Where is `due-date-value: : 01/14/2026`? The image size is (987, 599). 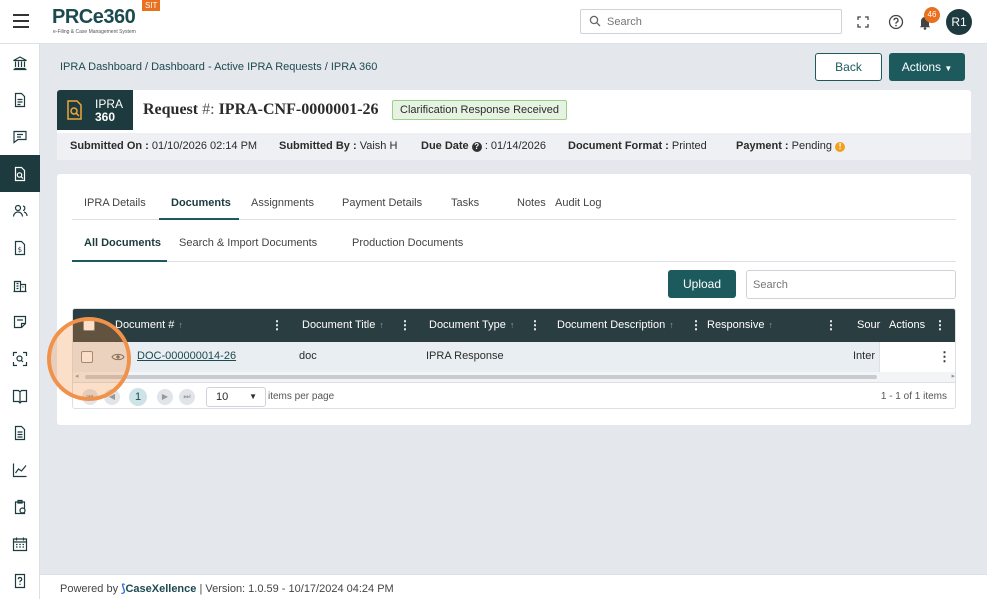 due-date-value: : 01/14/2026 is located at coordinates (515, 146).